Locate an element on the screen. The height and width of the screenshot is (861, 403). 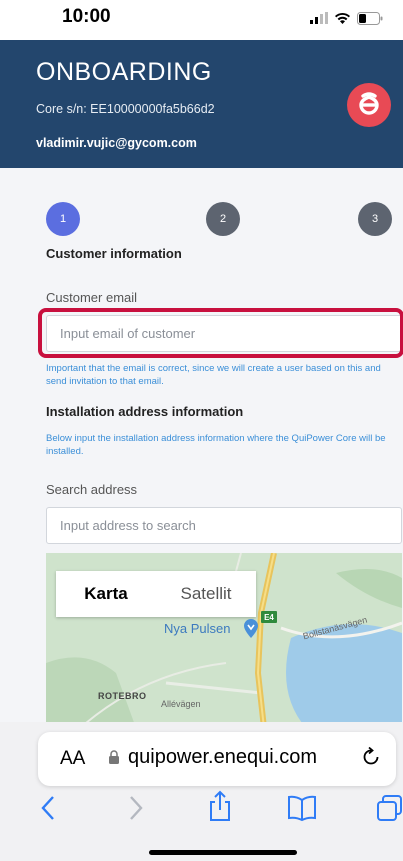
map-tab-satellit: Satellit is located at coordinates (206, 594).